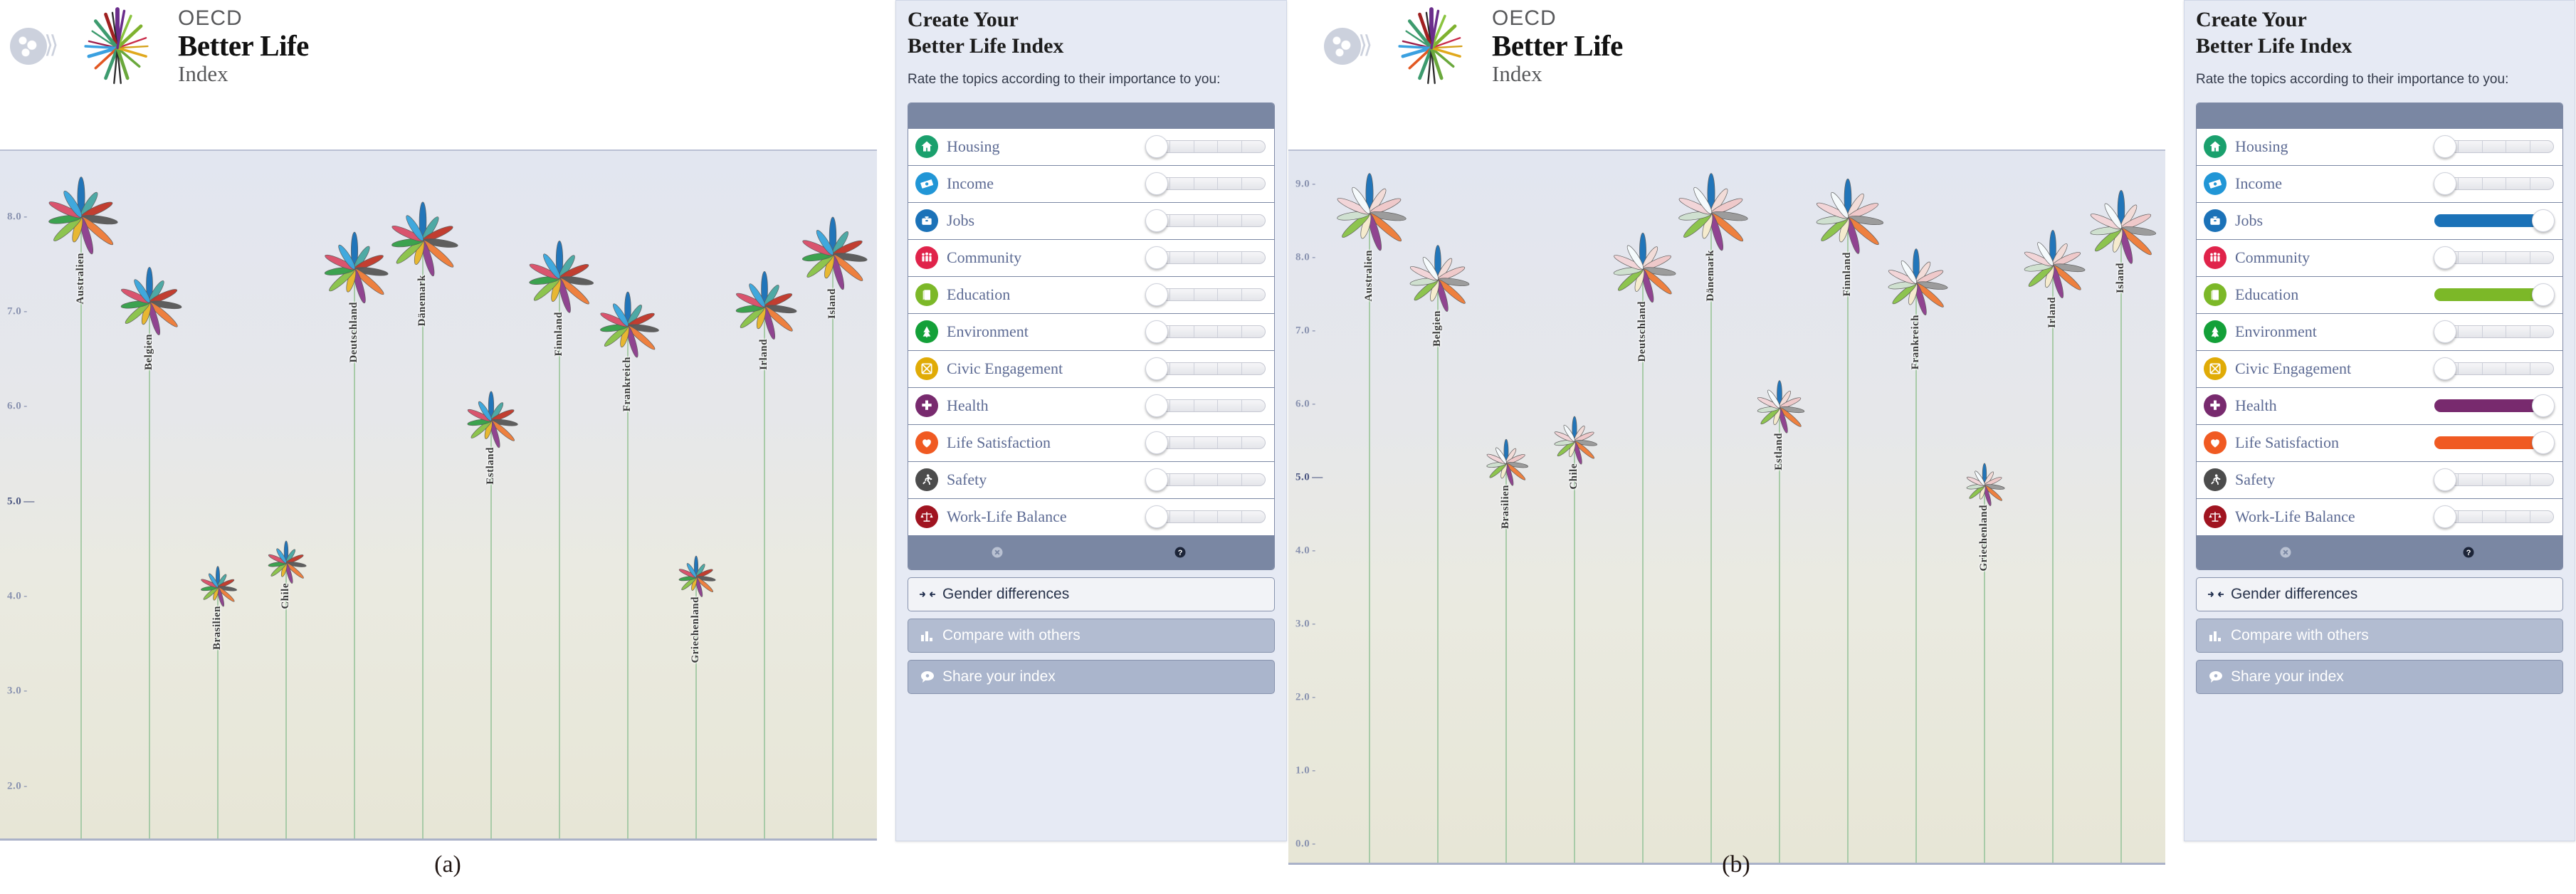  Describe the element at coordinates (1006, 593) in the screenshot. I see `gender-differences-button-label: Gender differences` at that location.